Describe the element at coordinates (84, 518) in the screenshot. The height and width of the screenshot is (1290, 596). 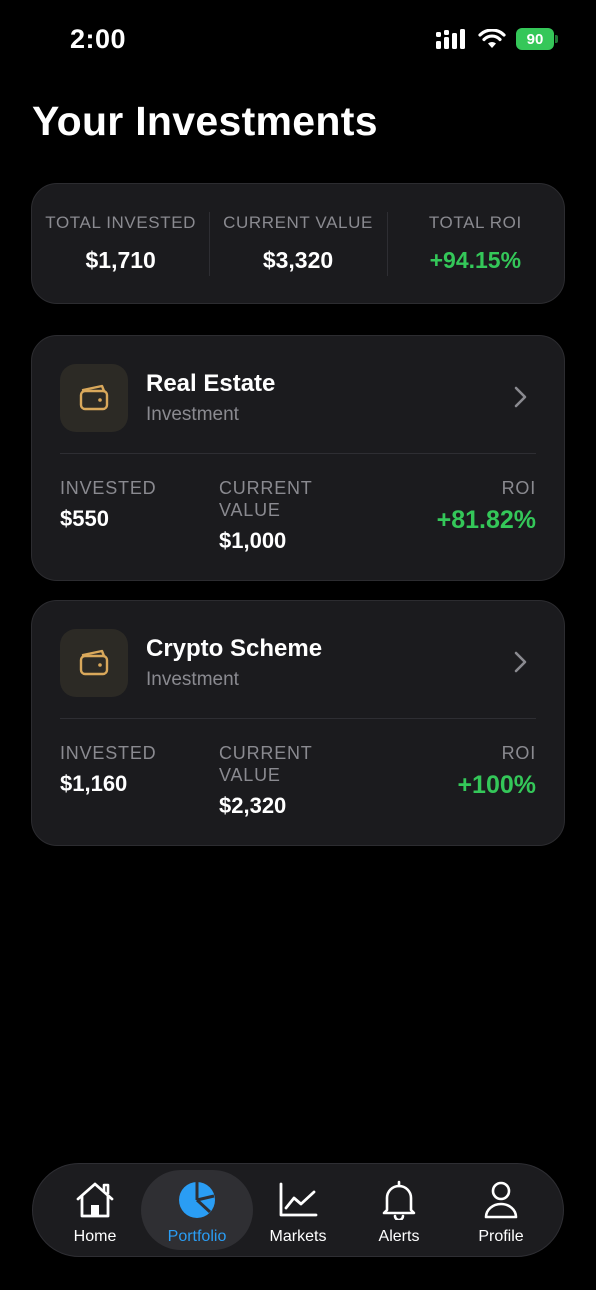
I see `invested-value: $550` at that location.